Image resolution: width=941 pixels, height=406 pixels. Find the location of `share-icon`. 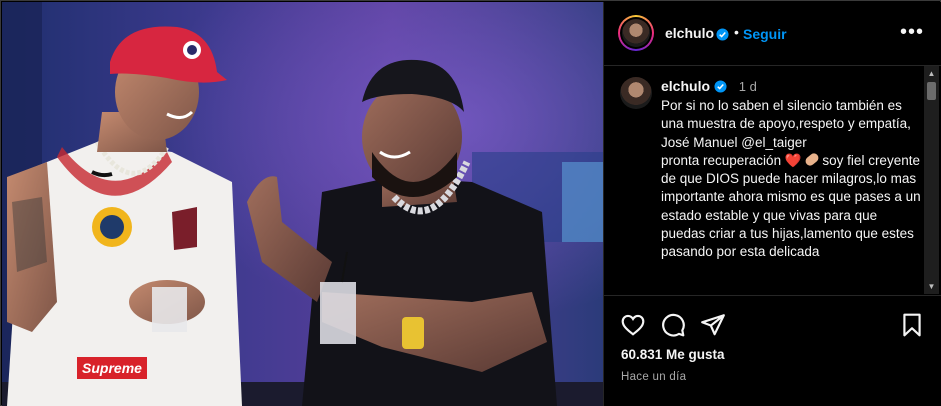

share-icon is located at coordinates (713, 325).